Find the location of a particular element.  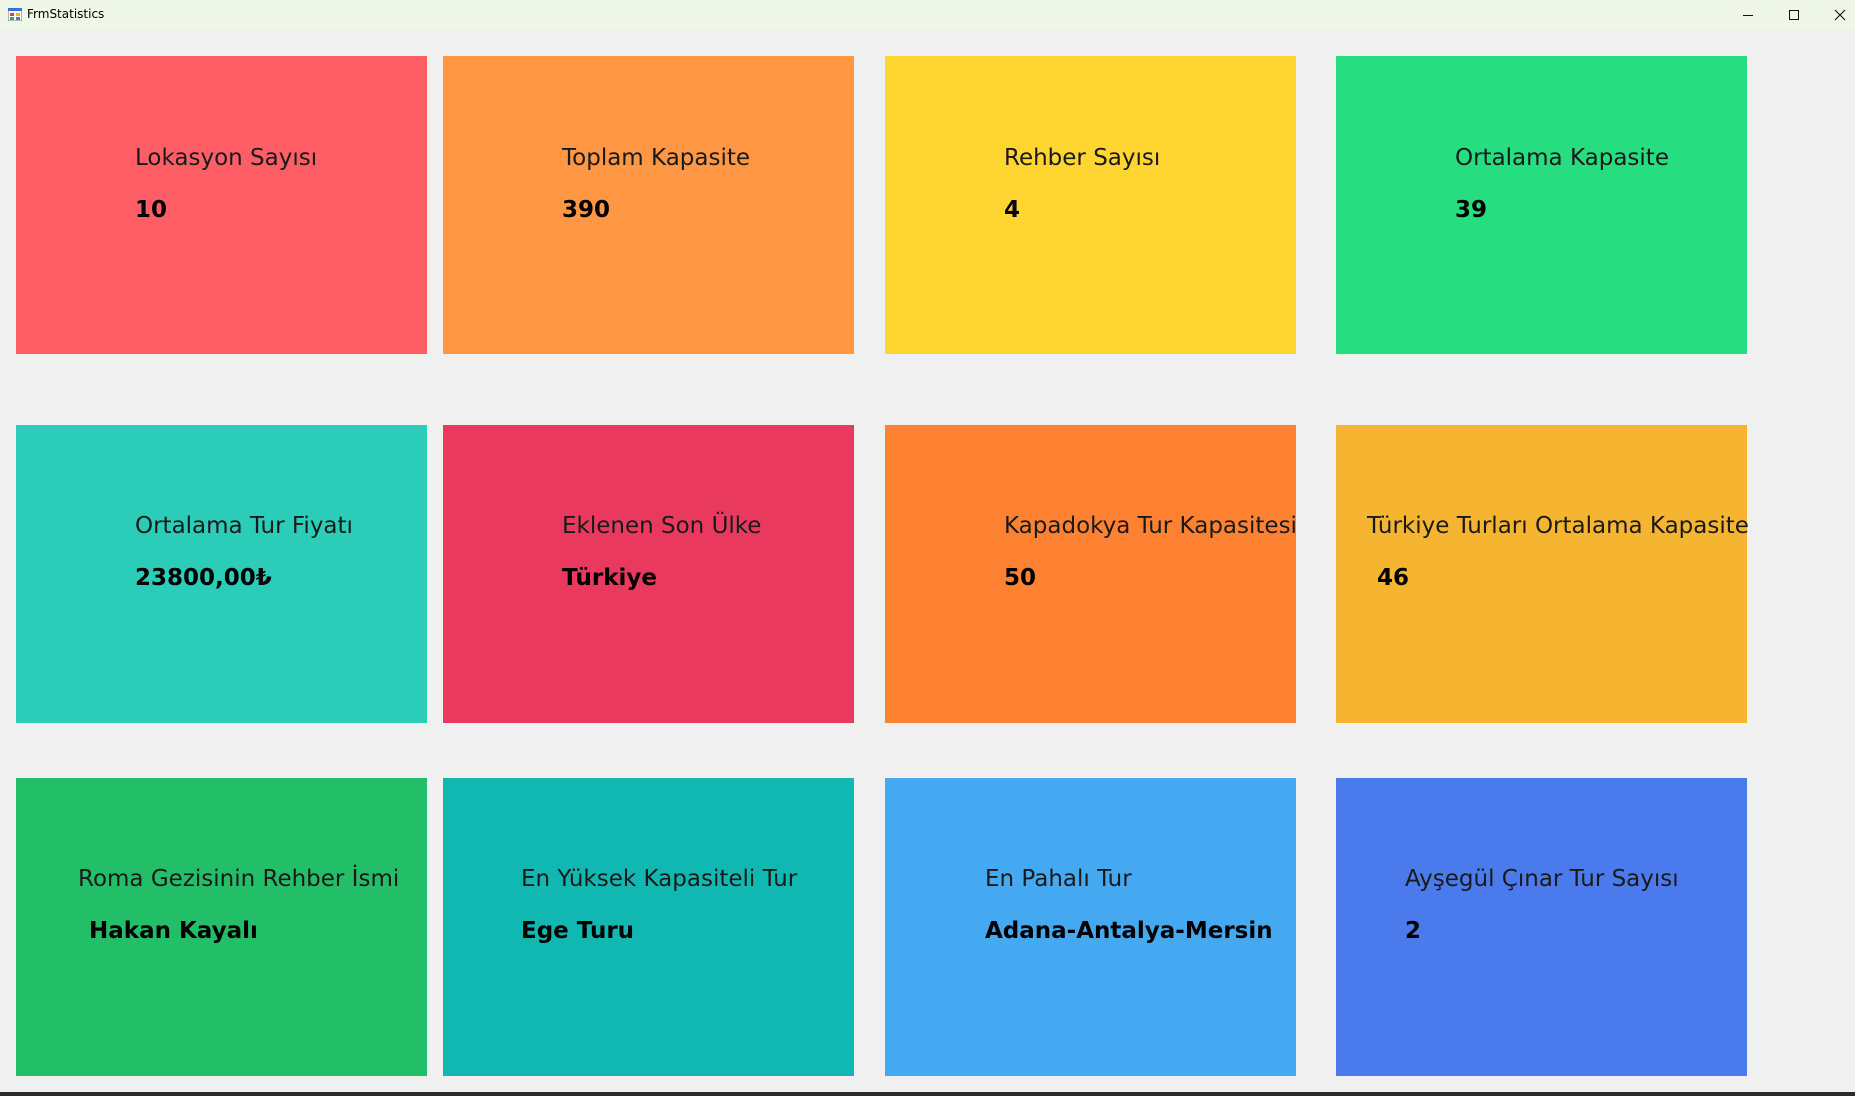

card-label: Ortalama Tur Fiyatı is located at coordinates (244, 526).